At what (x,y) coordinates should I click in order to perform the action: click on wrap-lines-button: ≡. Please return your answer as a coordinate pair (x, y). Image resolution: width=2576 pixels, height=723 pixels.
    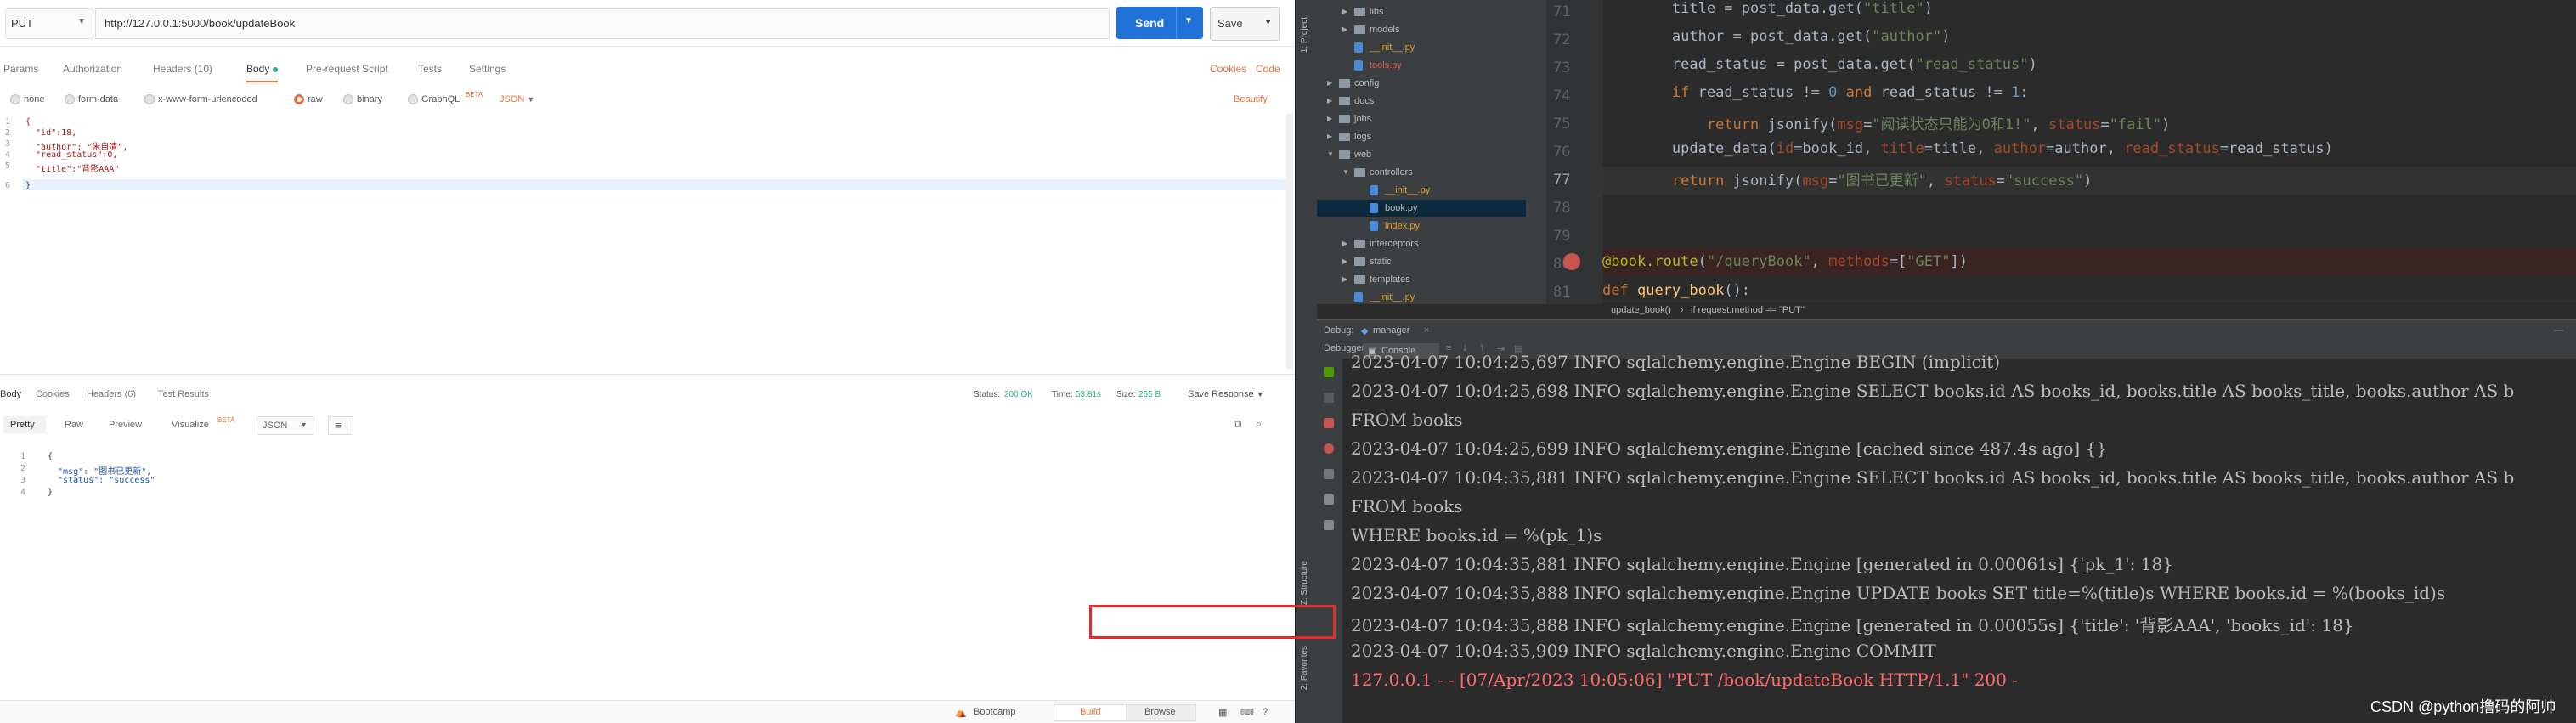
    Looking at the image, I should click on (340, 425).